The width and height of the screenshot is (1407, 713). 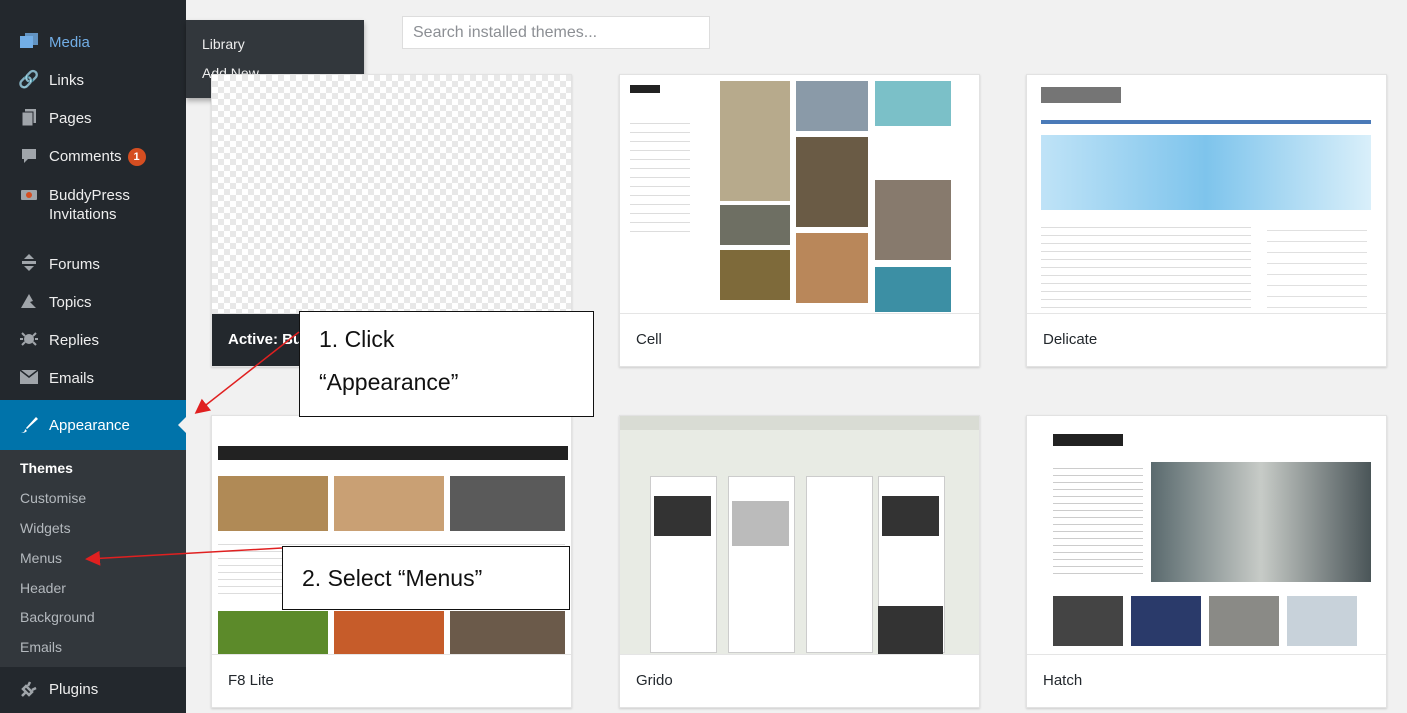 What do you see at coordinates (85, 156) in the screenshot?
I see `menu-comments-label: Comments` at bounding box center [85, 156].